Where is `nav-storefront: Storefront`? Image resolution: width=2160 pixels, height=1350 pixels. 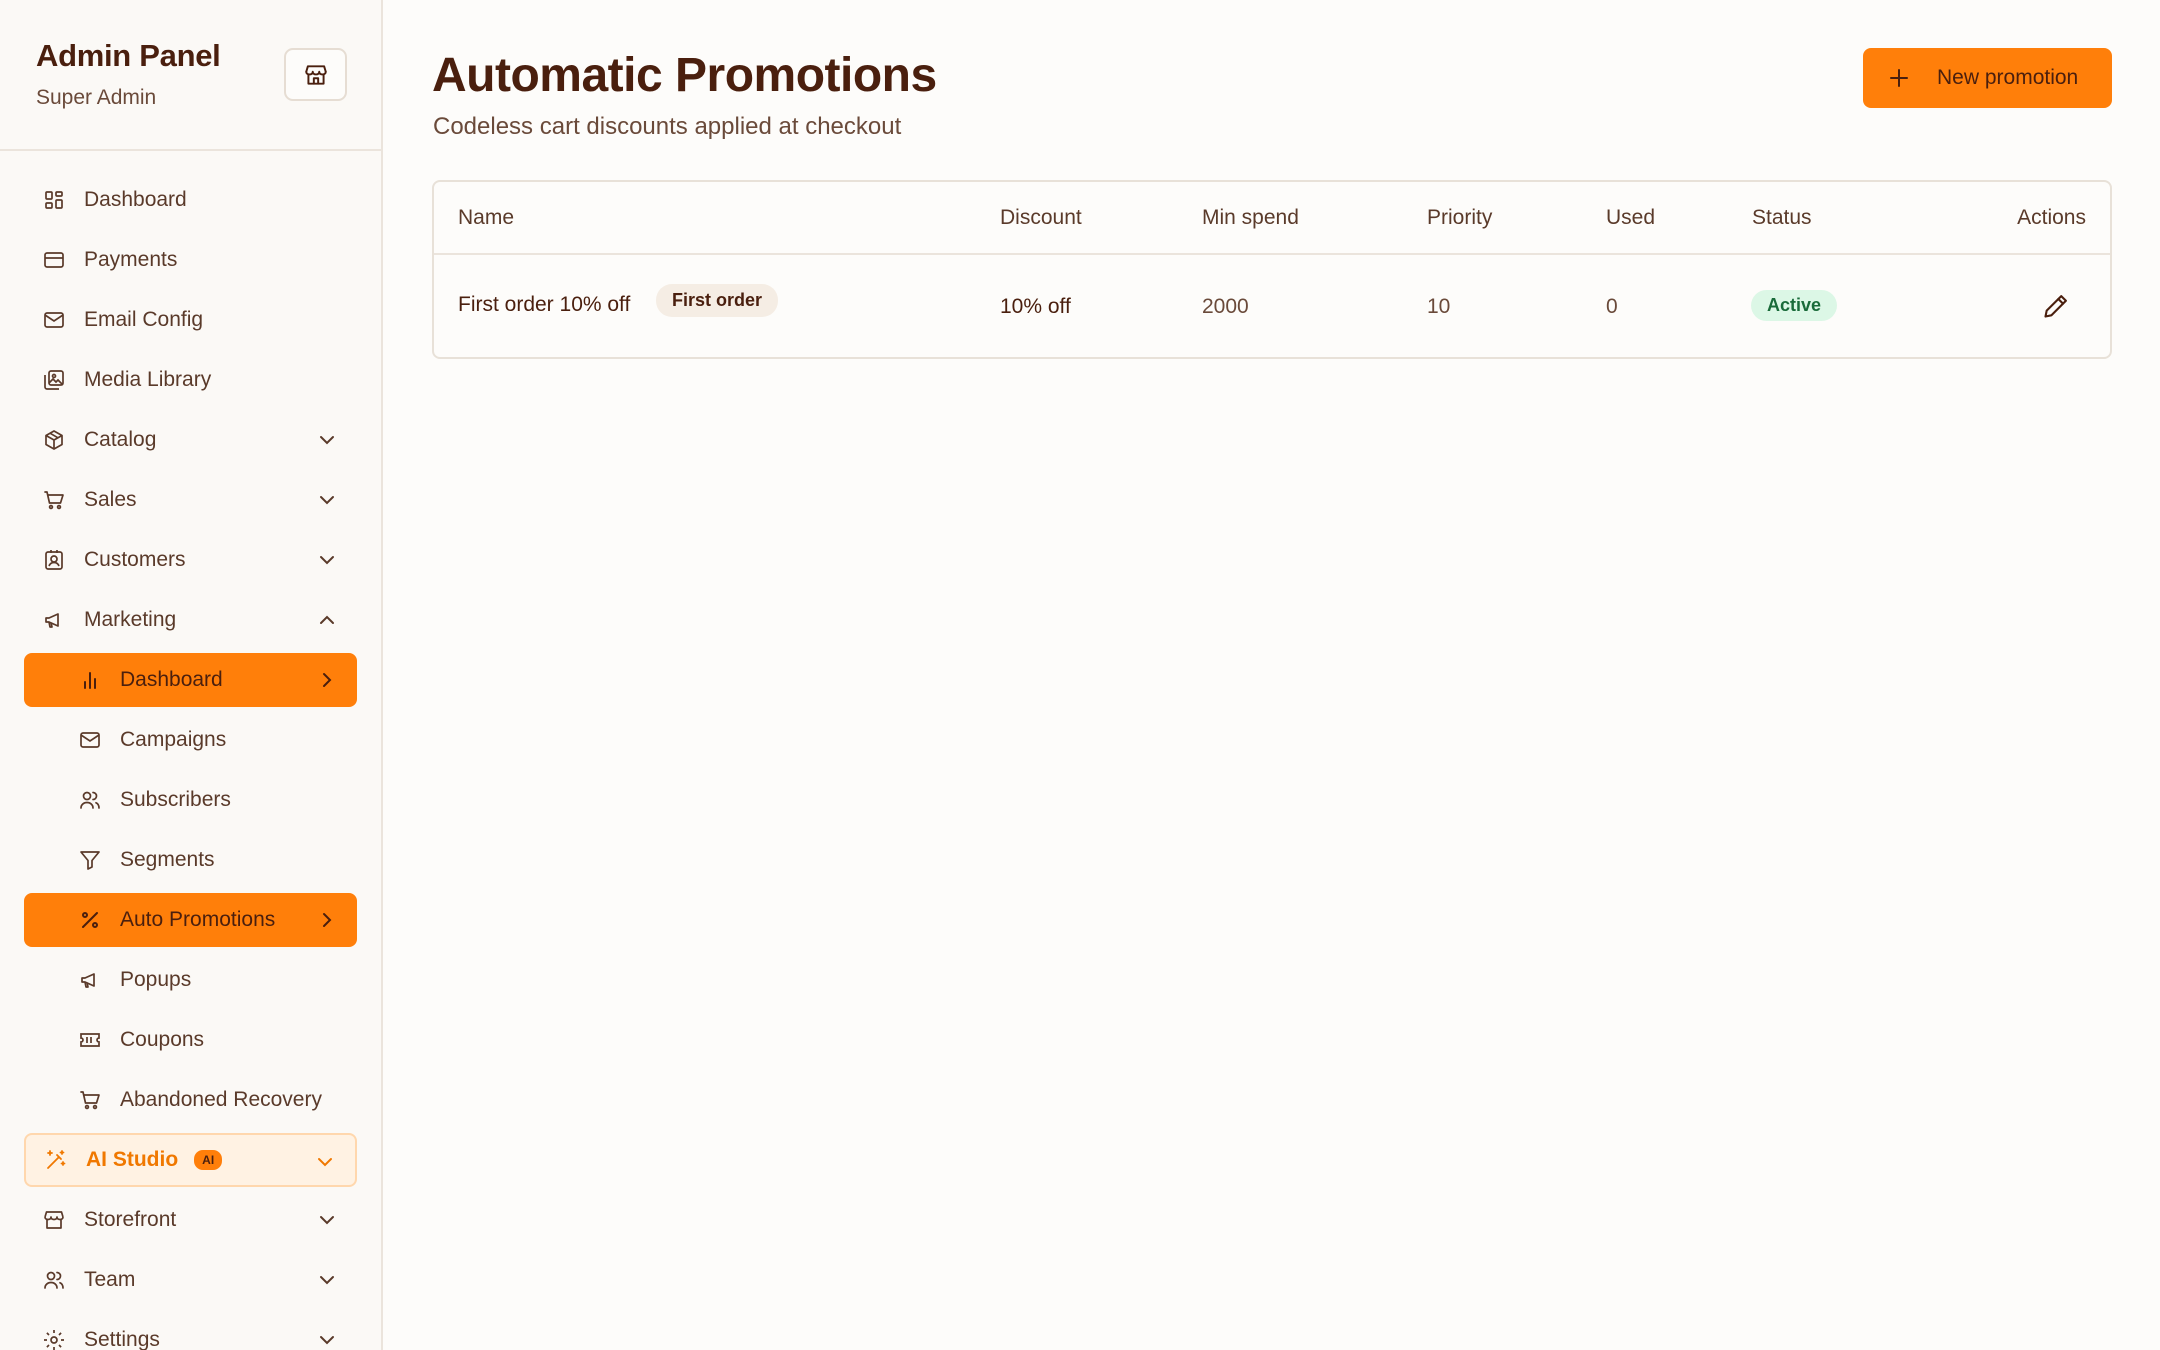
nav-storefront: Storefront is located at coordinates (190, 1220).